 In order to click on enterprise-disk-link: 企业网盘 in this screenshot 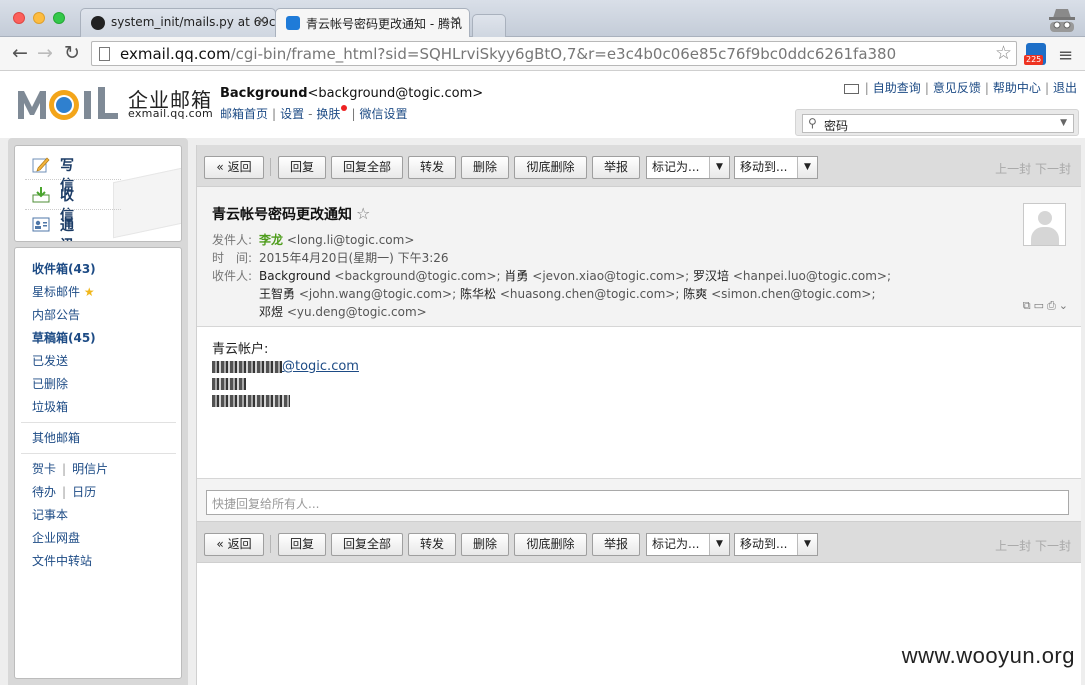, I will do `click(56, 537)`.